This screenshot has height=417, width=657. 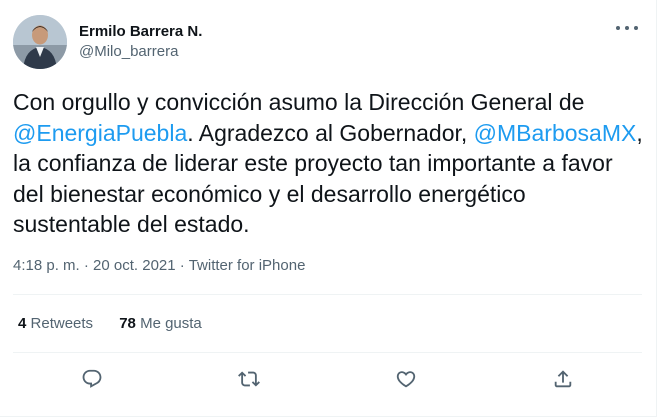 What do you see at coordinates (22, 323) in the screenshot?
I see `retweets-count: 4` at bounding box center [22, 323].